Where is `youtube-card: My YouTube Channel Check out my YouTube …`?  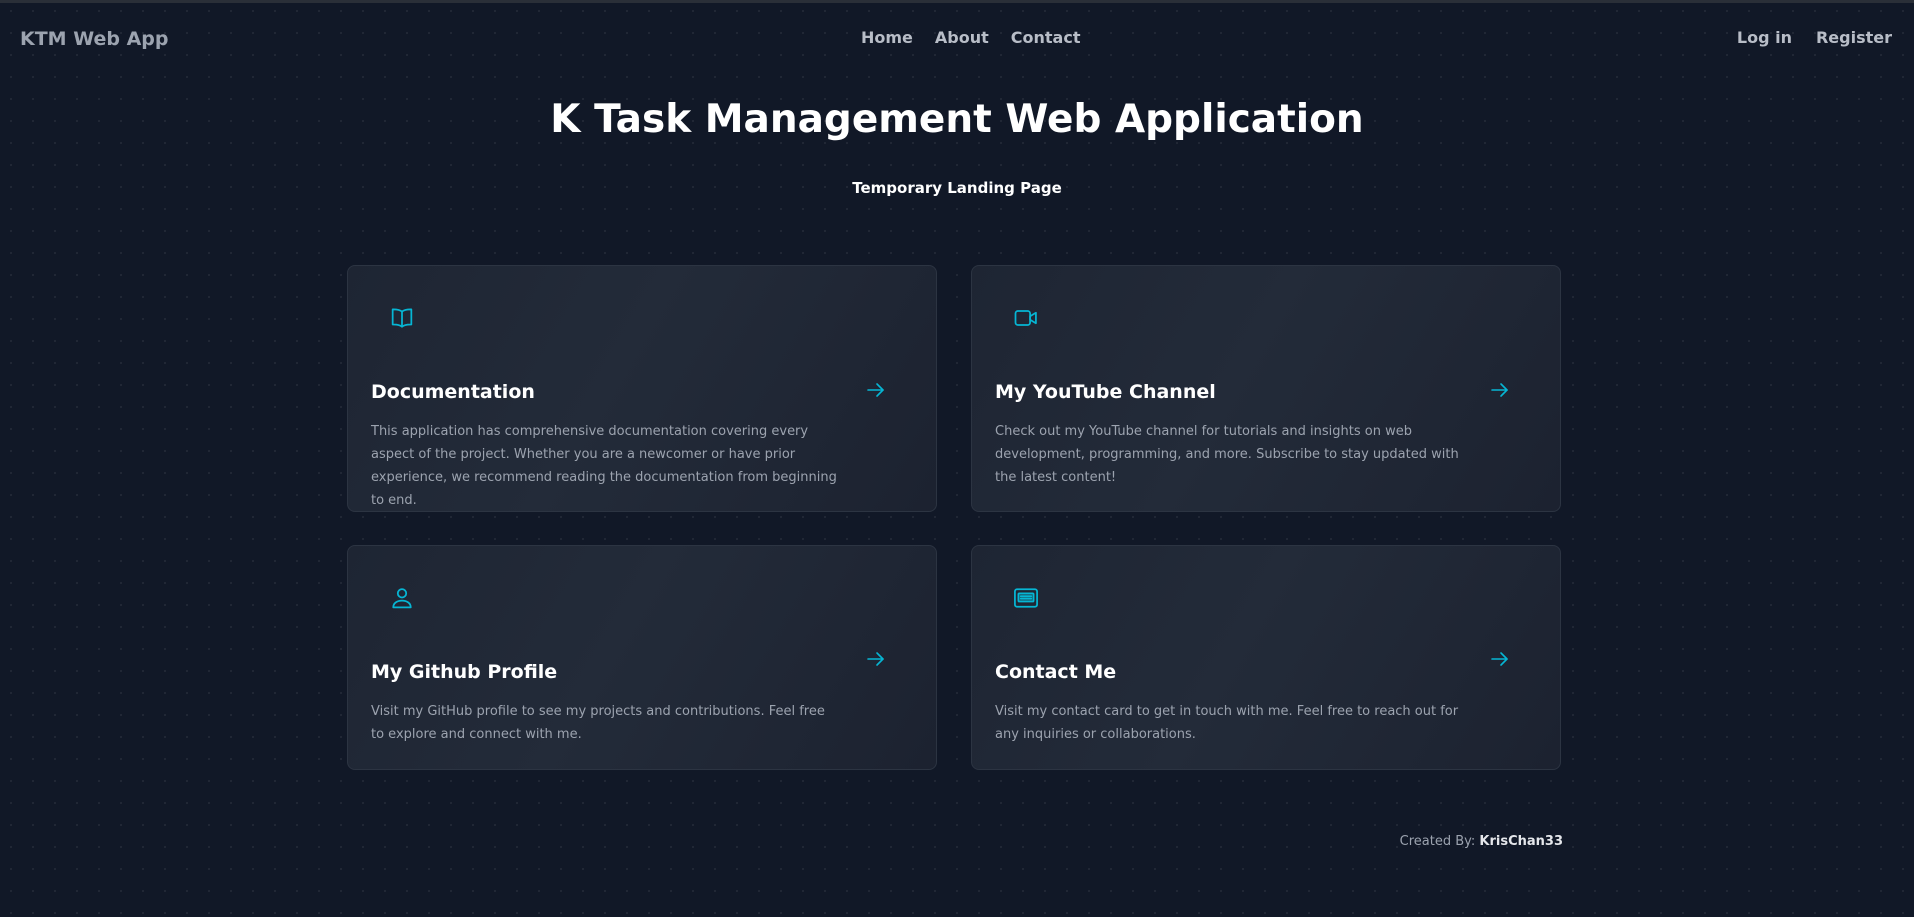
youtube-card: My YouTube Channel Check out my YouTube … is located at coordinates (1266, 388).